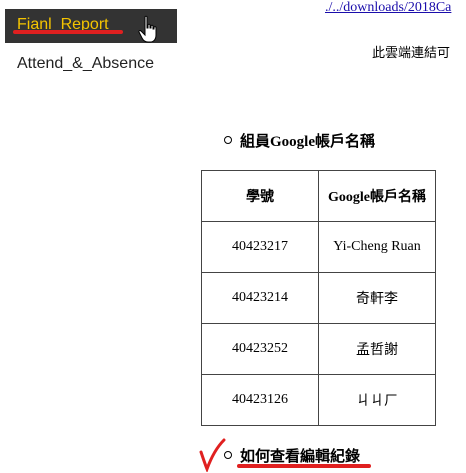 Image resolution: width=466 pixels, height=473 pixels. What do you see at coordinates (377, 400) in the screenshot?
I see `account-name-cell: ㄐㄐㄏ` at bounding box center [377, 400].